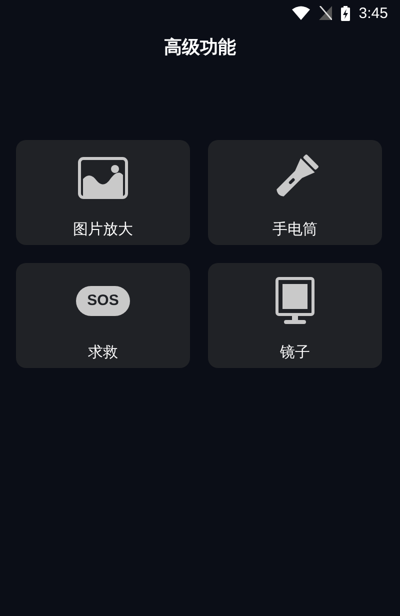  What do you see at coordinates (200, 48) in the screenshot?
I see `page-title: 高级功能` at bounding box center [200, 48].